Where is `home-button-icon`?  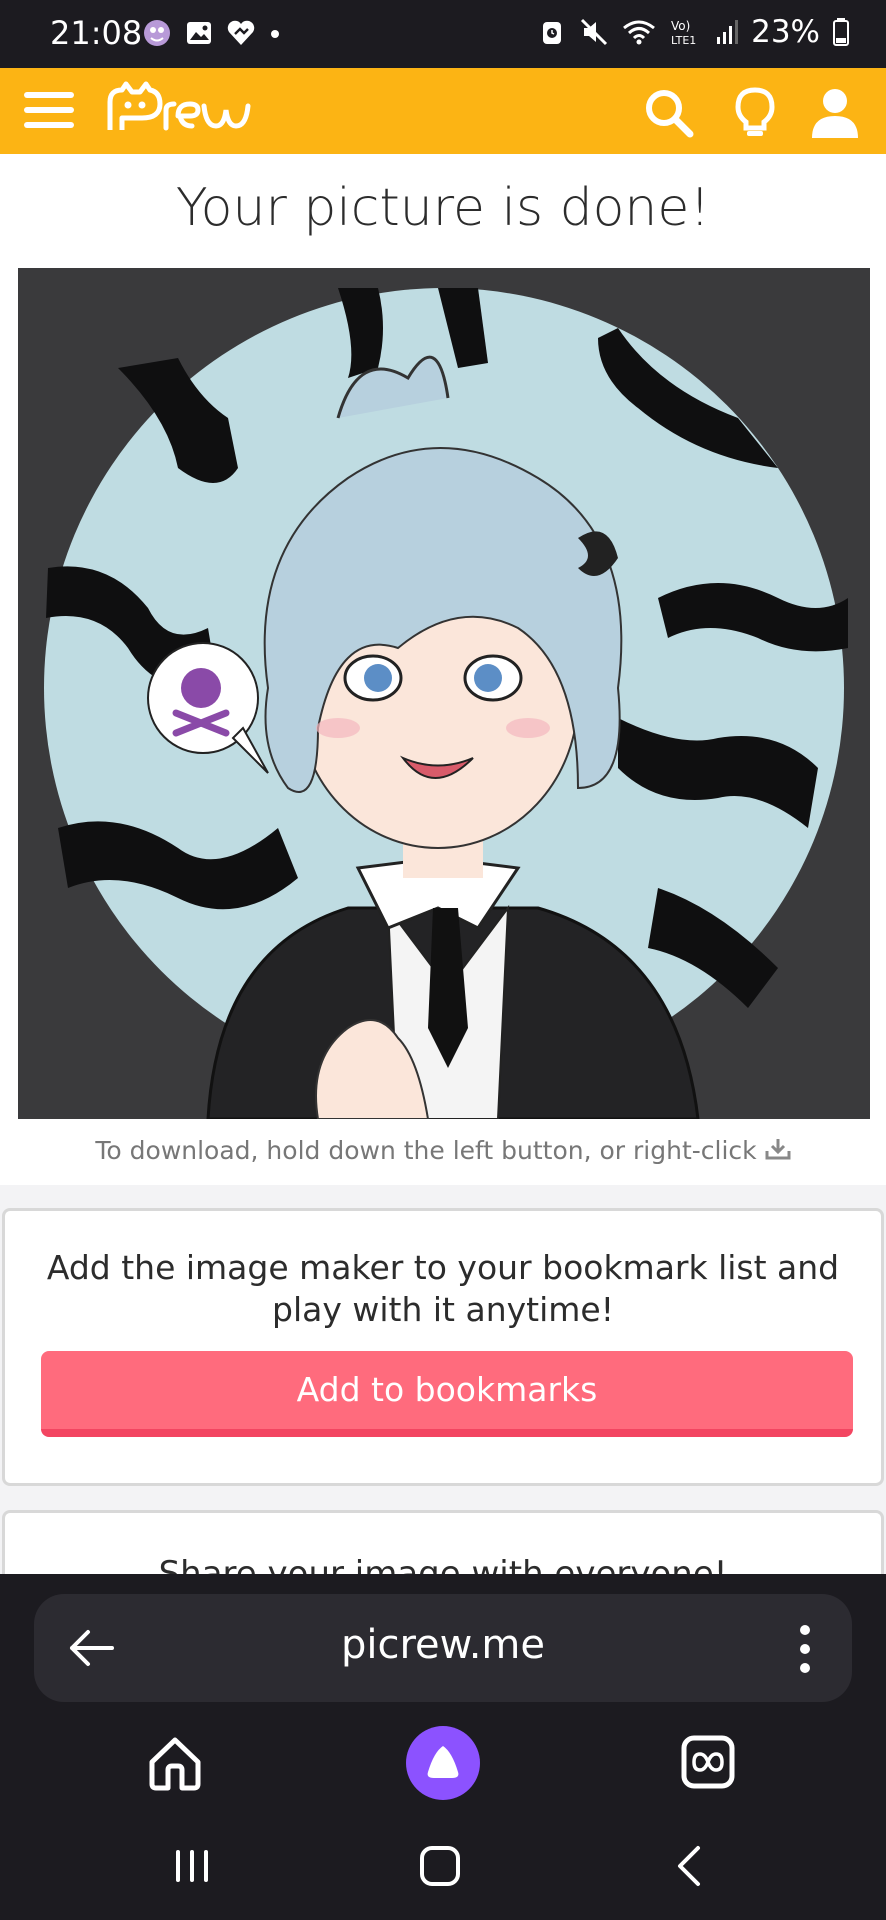 home-button-icon is located at coordinates (440, 1866).